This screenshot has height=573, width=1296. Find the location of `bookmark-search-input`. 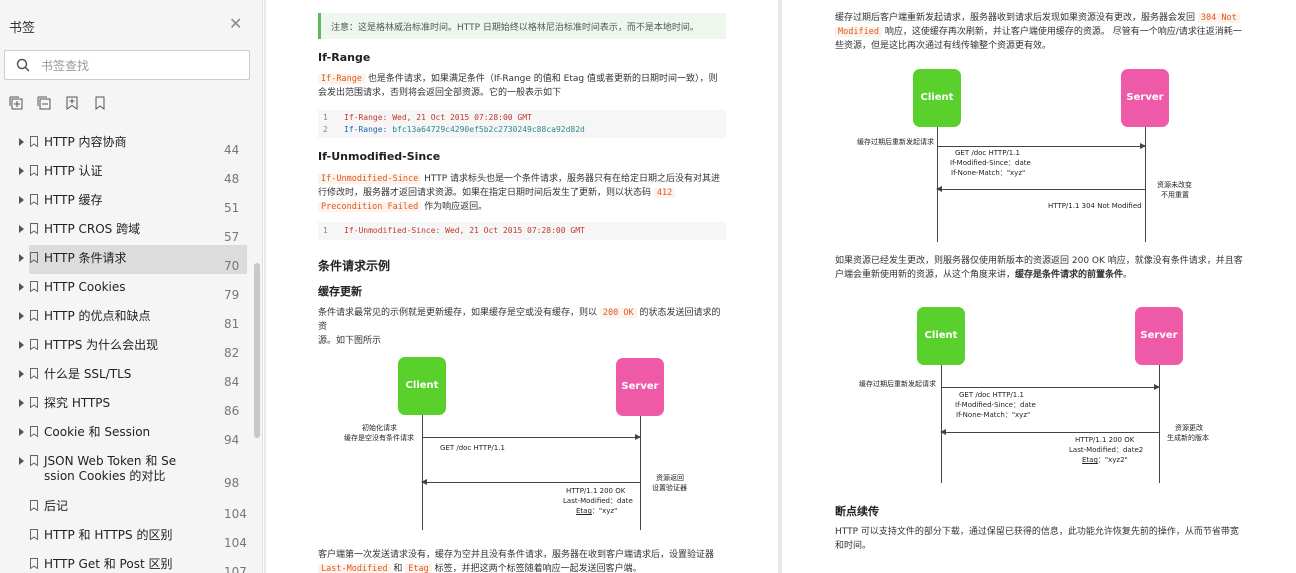

bookmark-search-input is located at coordinates (141, 66).